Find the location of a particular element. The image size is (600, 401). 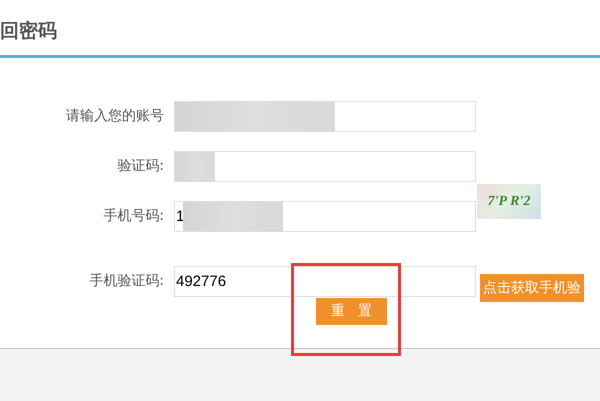

field-label: 验证码: is located at coordinates (140, 166).